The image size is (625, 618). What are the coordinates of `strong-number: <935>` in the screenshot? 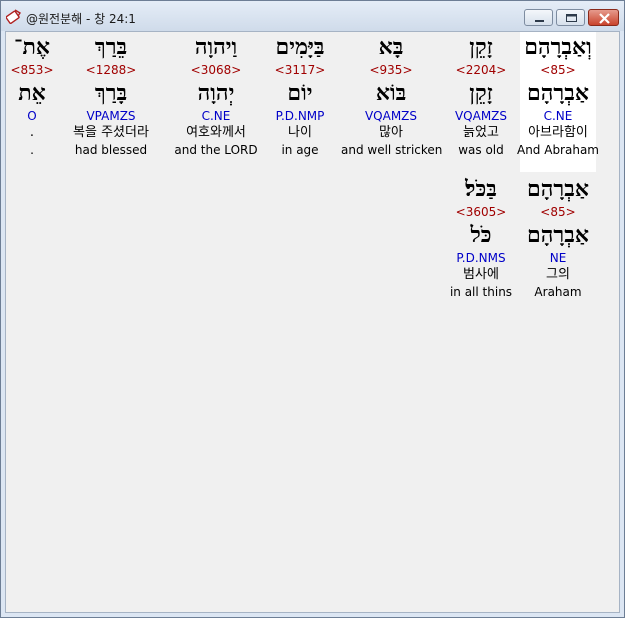 It's located at (391, 70).